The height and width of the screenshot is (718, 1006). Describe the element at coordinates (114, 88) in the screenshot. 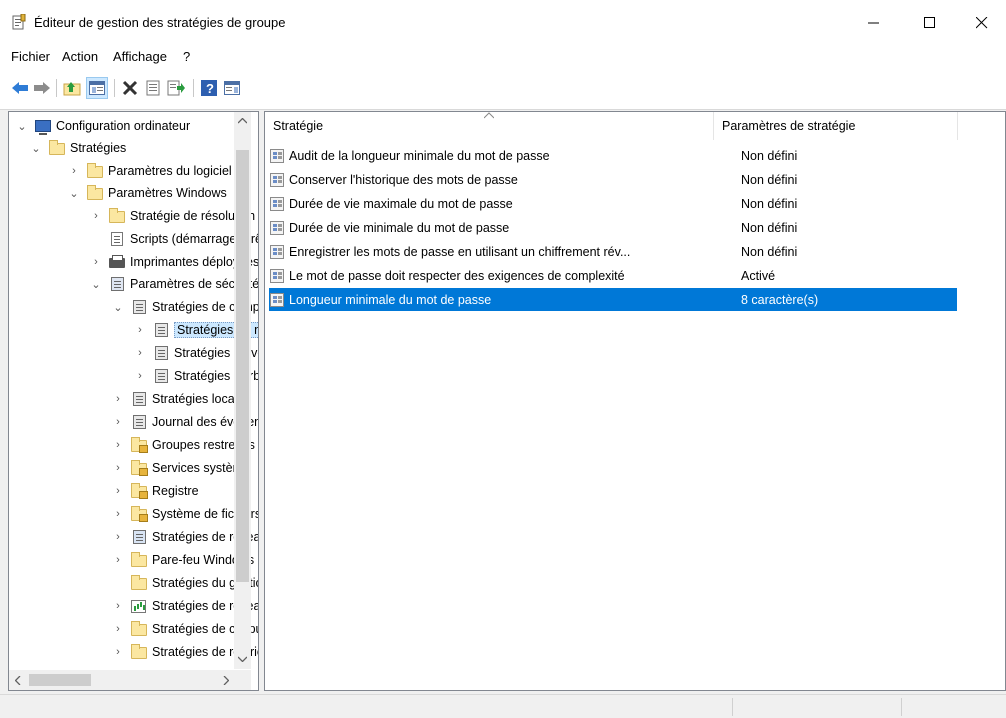

I see `toolbar-separator` at that location.